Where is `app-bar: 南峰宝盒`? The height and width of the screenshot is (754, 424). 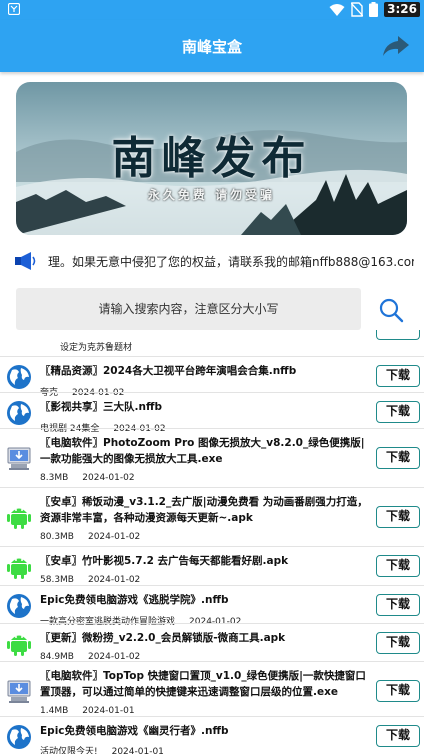 app-bar: 南峰宝盒 is located at coordinates (212, 46).